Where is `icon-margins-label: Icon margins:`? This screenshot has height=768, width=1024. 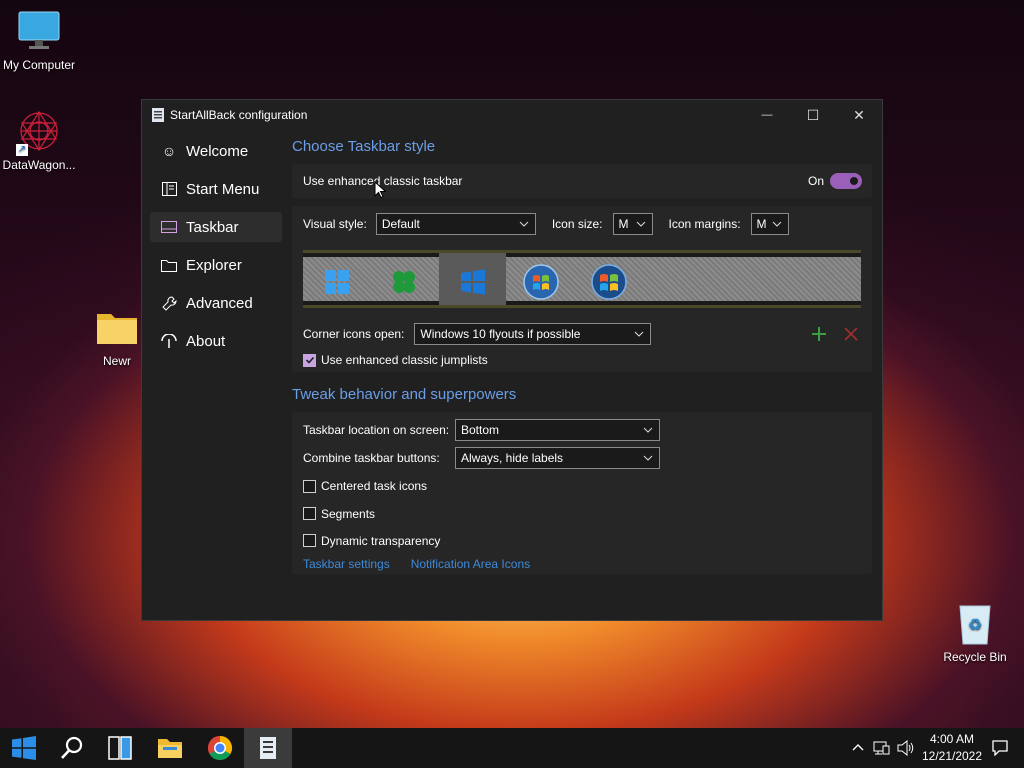
icon-margins-label: Icon margins: is located at coordinates (704, 224).